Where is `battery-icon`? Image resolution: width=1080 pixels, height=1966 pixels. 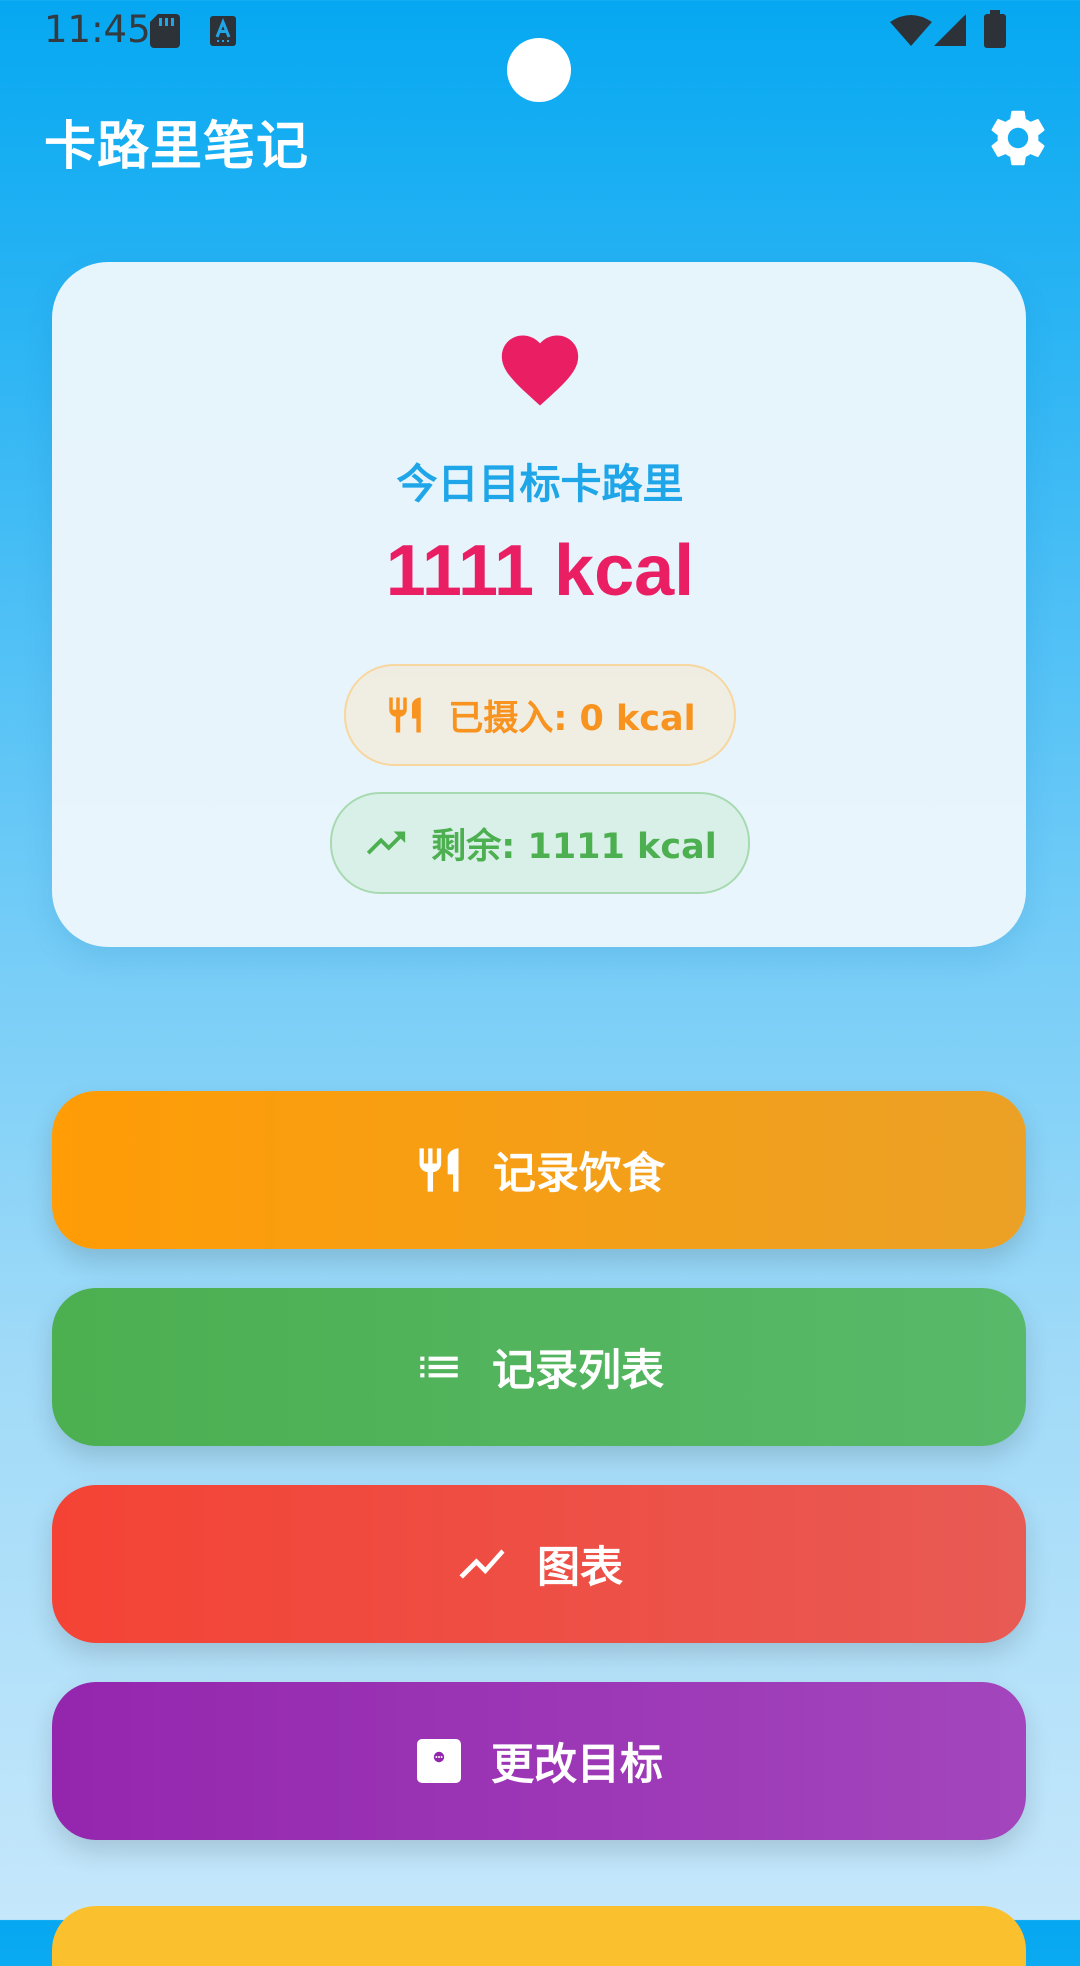 battery-icon is located at coordinates (995, 29).